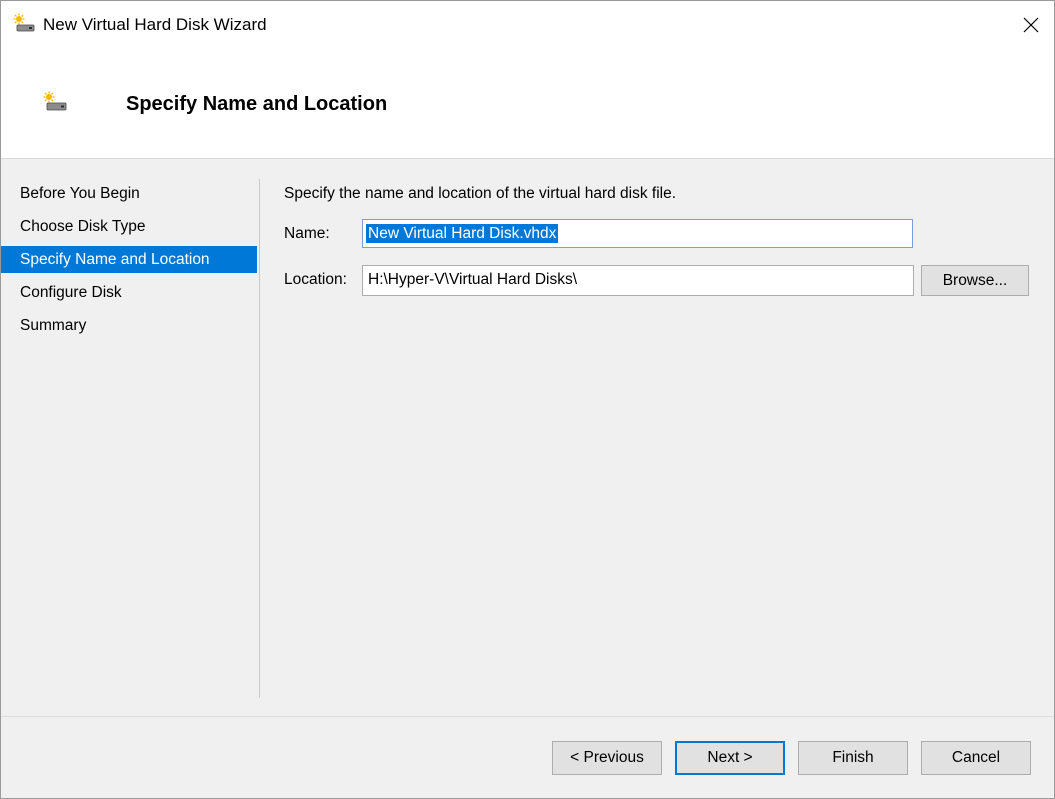  Describe the element at coordinates (129, 193) in the screenshot. I see `nav-item-before-you-begin: Before You Begin` at that location.